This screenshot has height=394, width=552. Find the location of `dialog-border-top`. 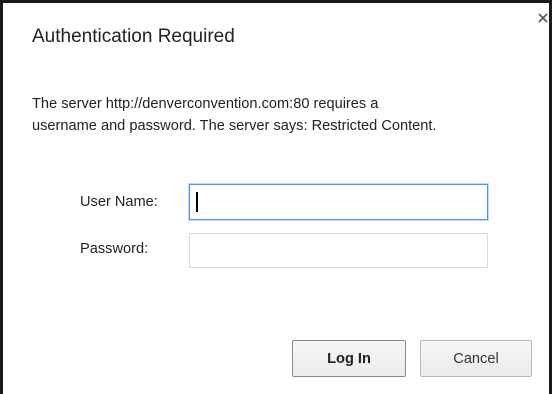

dialog-border-top is located at coordinates (276, 1).